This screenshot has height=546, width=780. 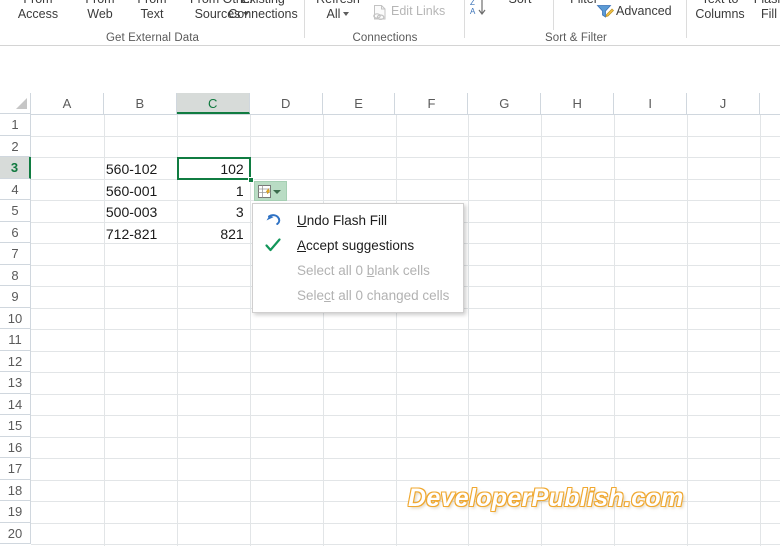 What do you see at coordinates (723, 103) in the screenshot?
I see `column-header-J: J` at bounding box center [723, 103].